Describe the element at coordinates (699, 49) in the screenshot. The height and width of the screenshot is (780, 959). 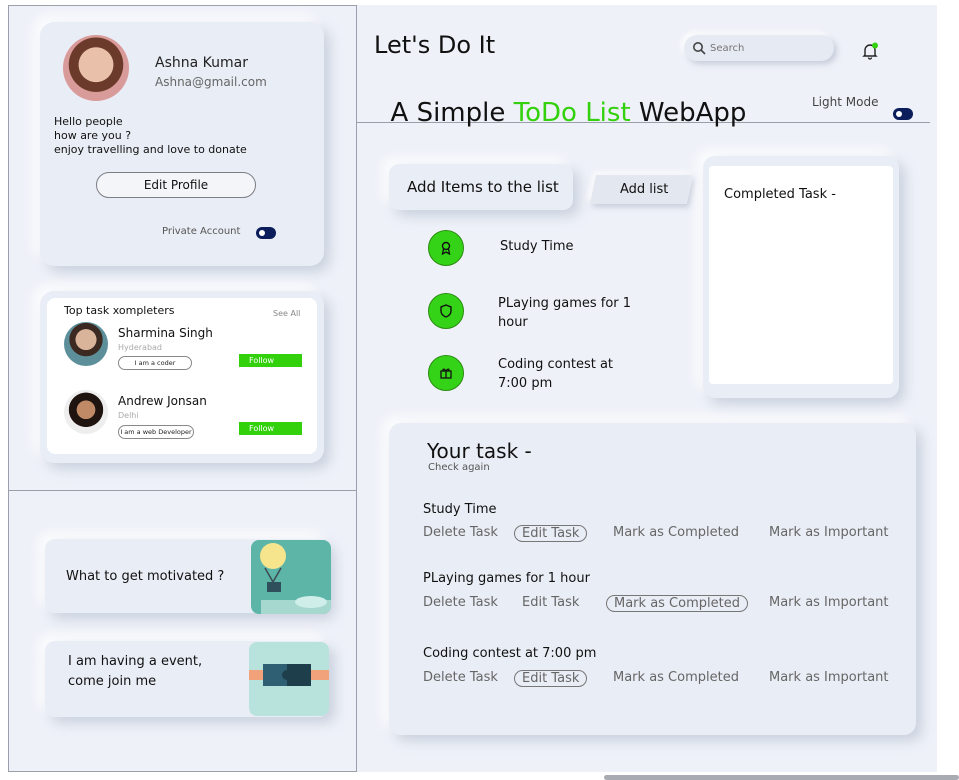
I see `search-icon` at that location.